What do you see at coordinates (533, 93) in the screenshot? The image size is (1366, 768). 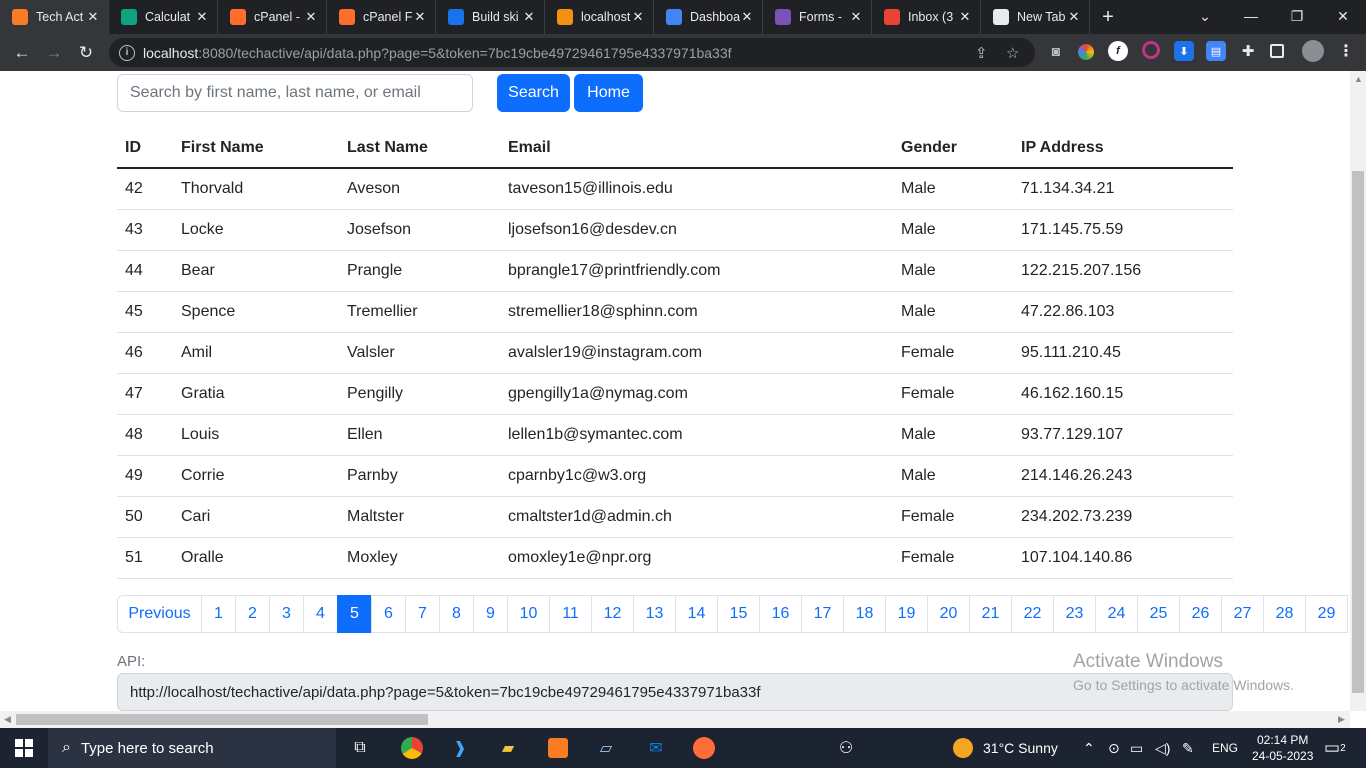 I see `search-button: Search` at bounding box center [533, 93].